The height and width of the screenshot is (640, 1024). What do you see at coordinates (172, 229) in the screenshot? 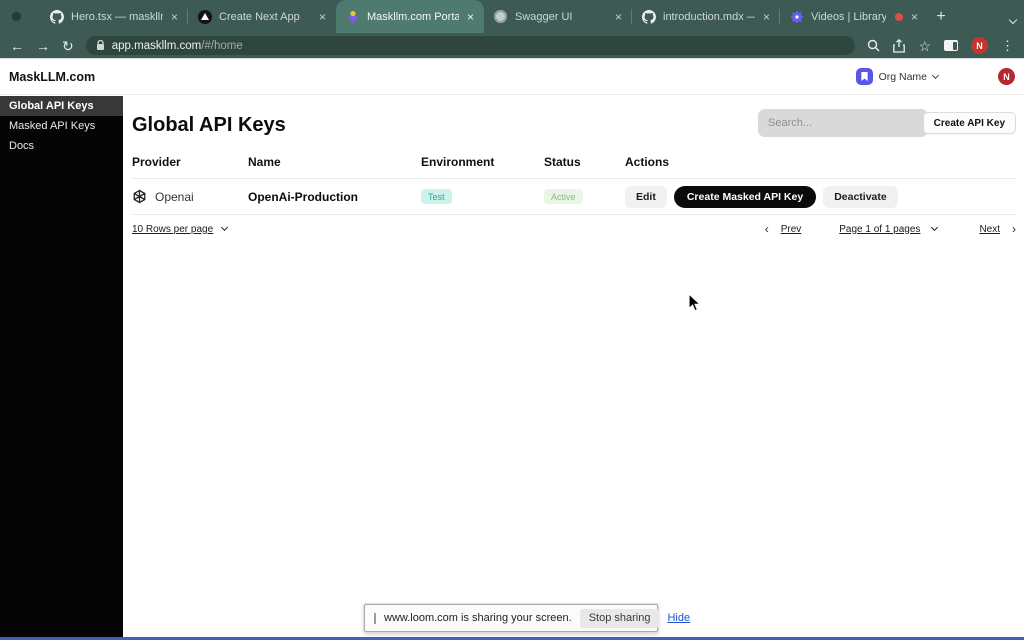
I see `rows-per-page-select: 10 Rows per page` at bounding box center [172, 229].